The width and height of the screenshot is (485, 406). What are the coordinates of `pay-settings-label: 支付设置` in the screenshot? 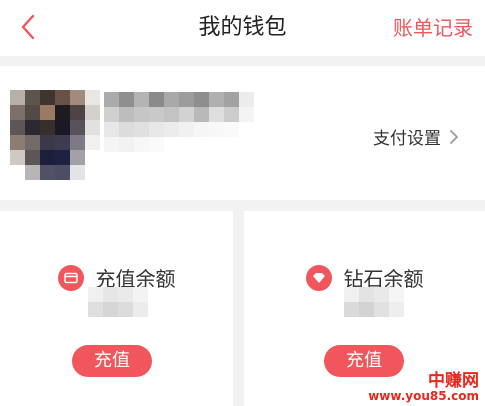 It's located at (407, 139).